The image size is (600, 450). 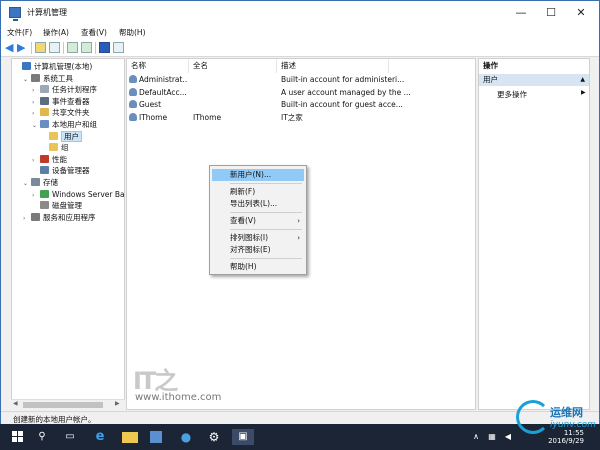 What do you see at coordinates (69, 217) in the screenshot?
I see `tree-item-label: 服务和应用程序` at bounding box center [69, 217].